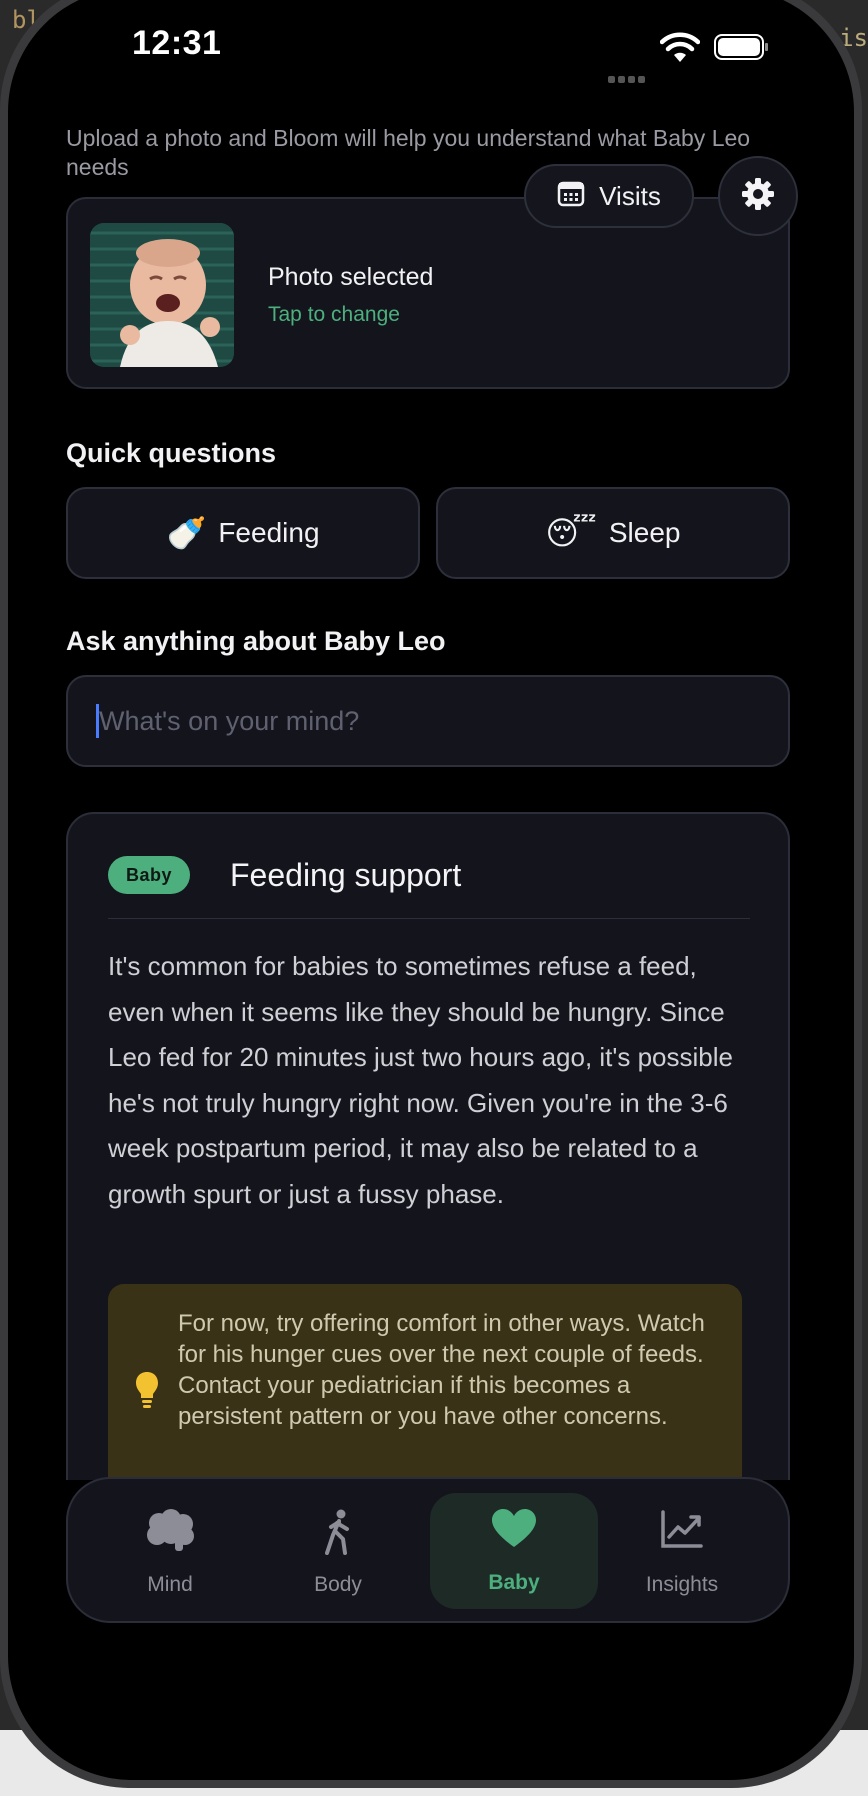  I want to click on cellular-signal-icon, so click(630, 76).